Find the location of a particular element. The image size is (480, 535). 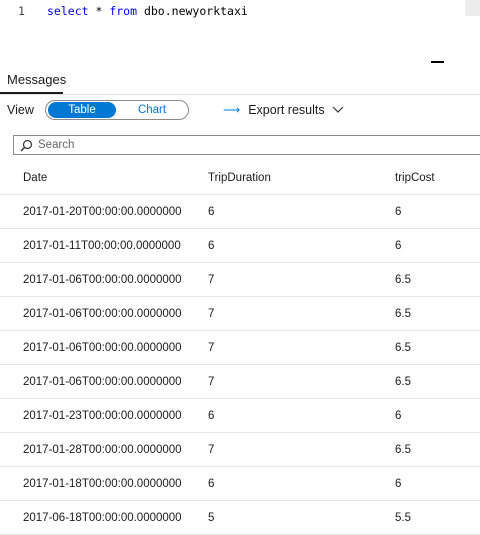

table-row: 2017-01-11T00:00:00.0000000 6 6 is located at coordinates (240, 246).